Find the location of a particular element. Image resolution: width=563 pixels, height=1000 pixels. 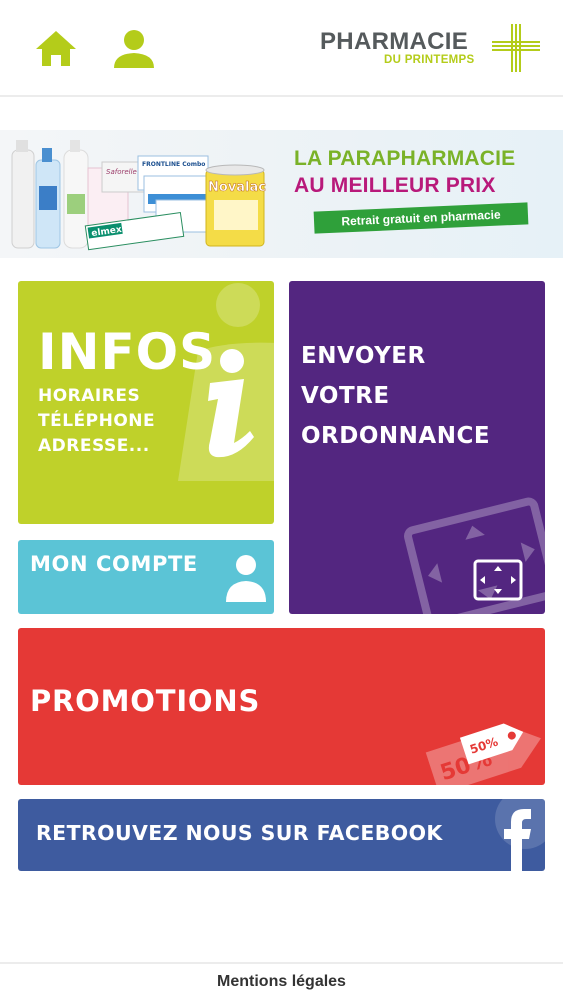

prescription-line-1: ENVOYER is located at coordinates (363, 356).